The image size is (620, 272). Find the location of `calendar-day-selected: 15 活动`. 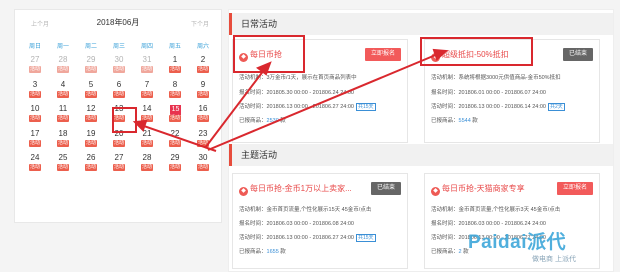

calendar-day-selected: 15 活动 is located at coordinates (175, 115).